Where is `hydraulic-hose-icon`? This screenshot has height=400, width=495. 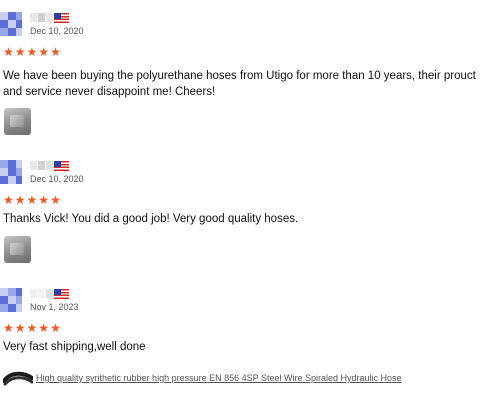 hydraulic-hose-icon is located at coordinates (18, 378).